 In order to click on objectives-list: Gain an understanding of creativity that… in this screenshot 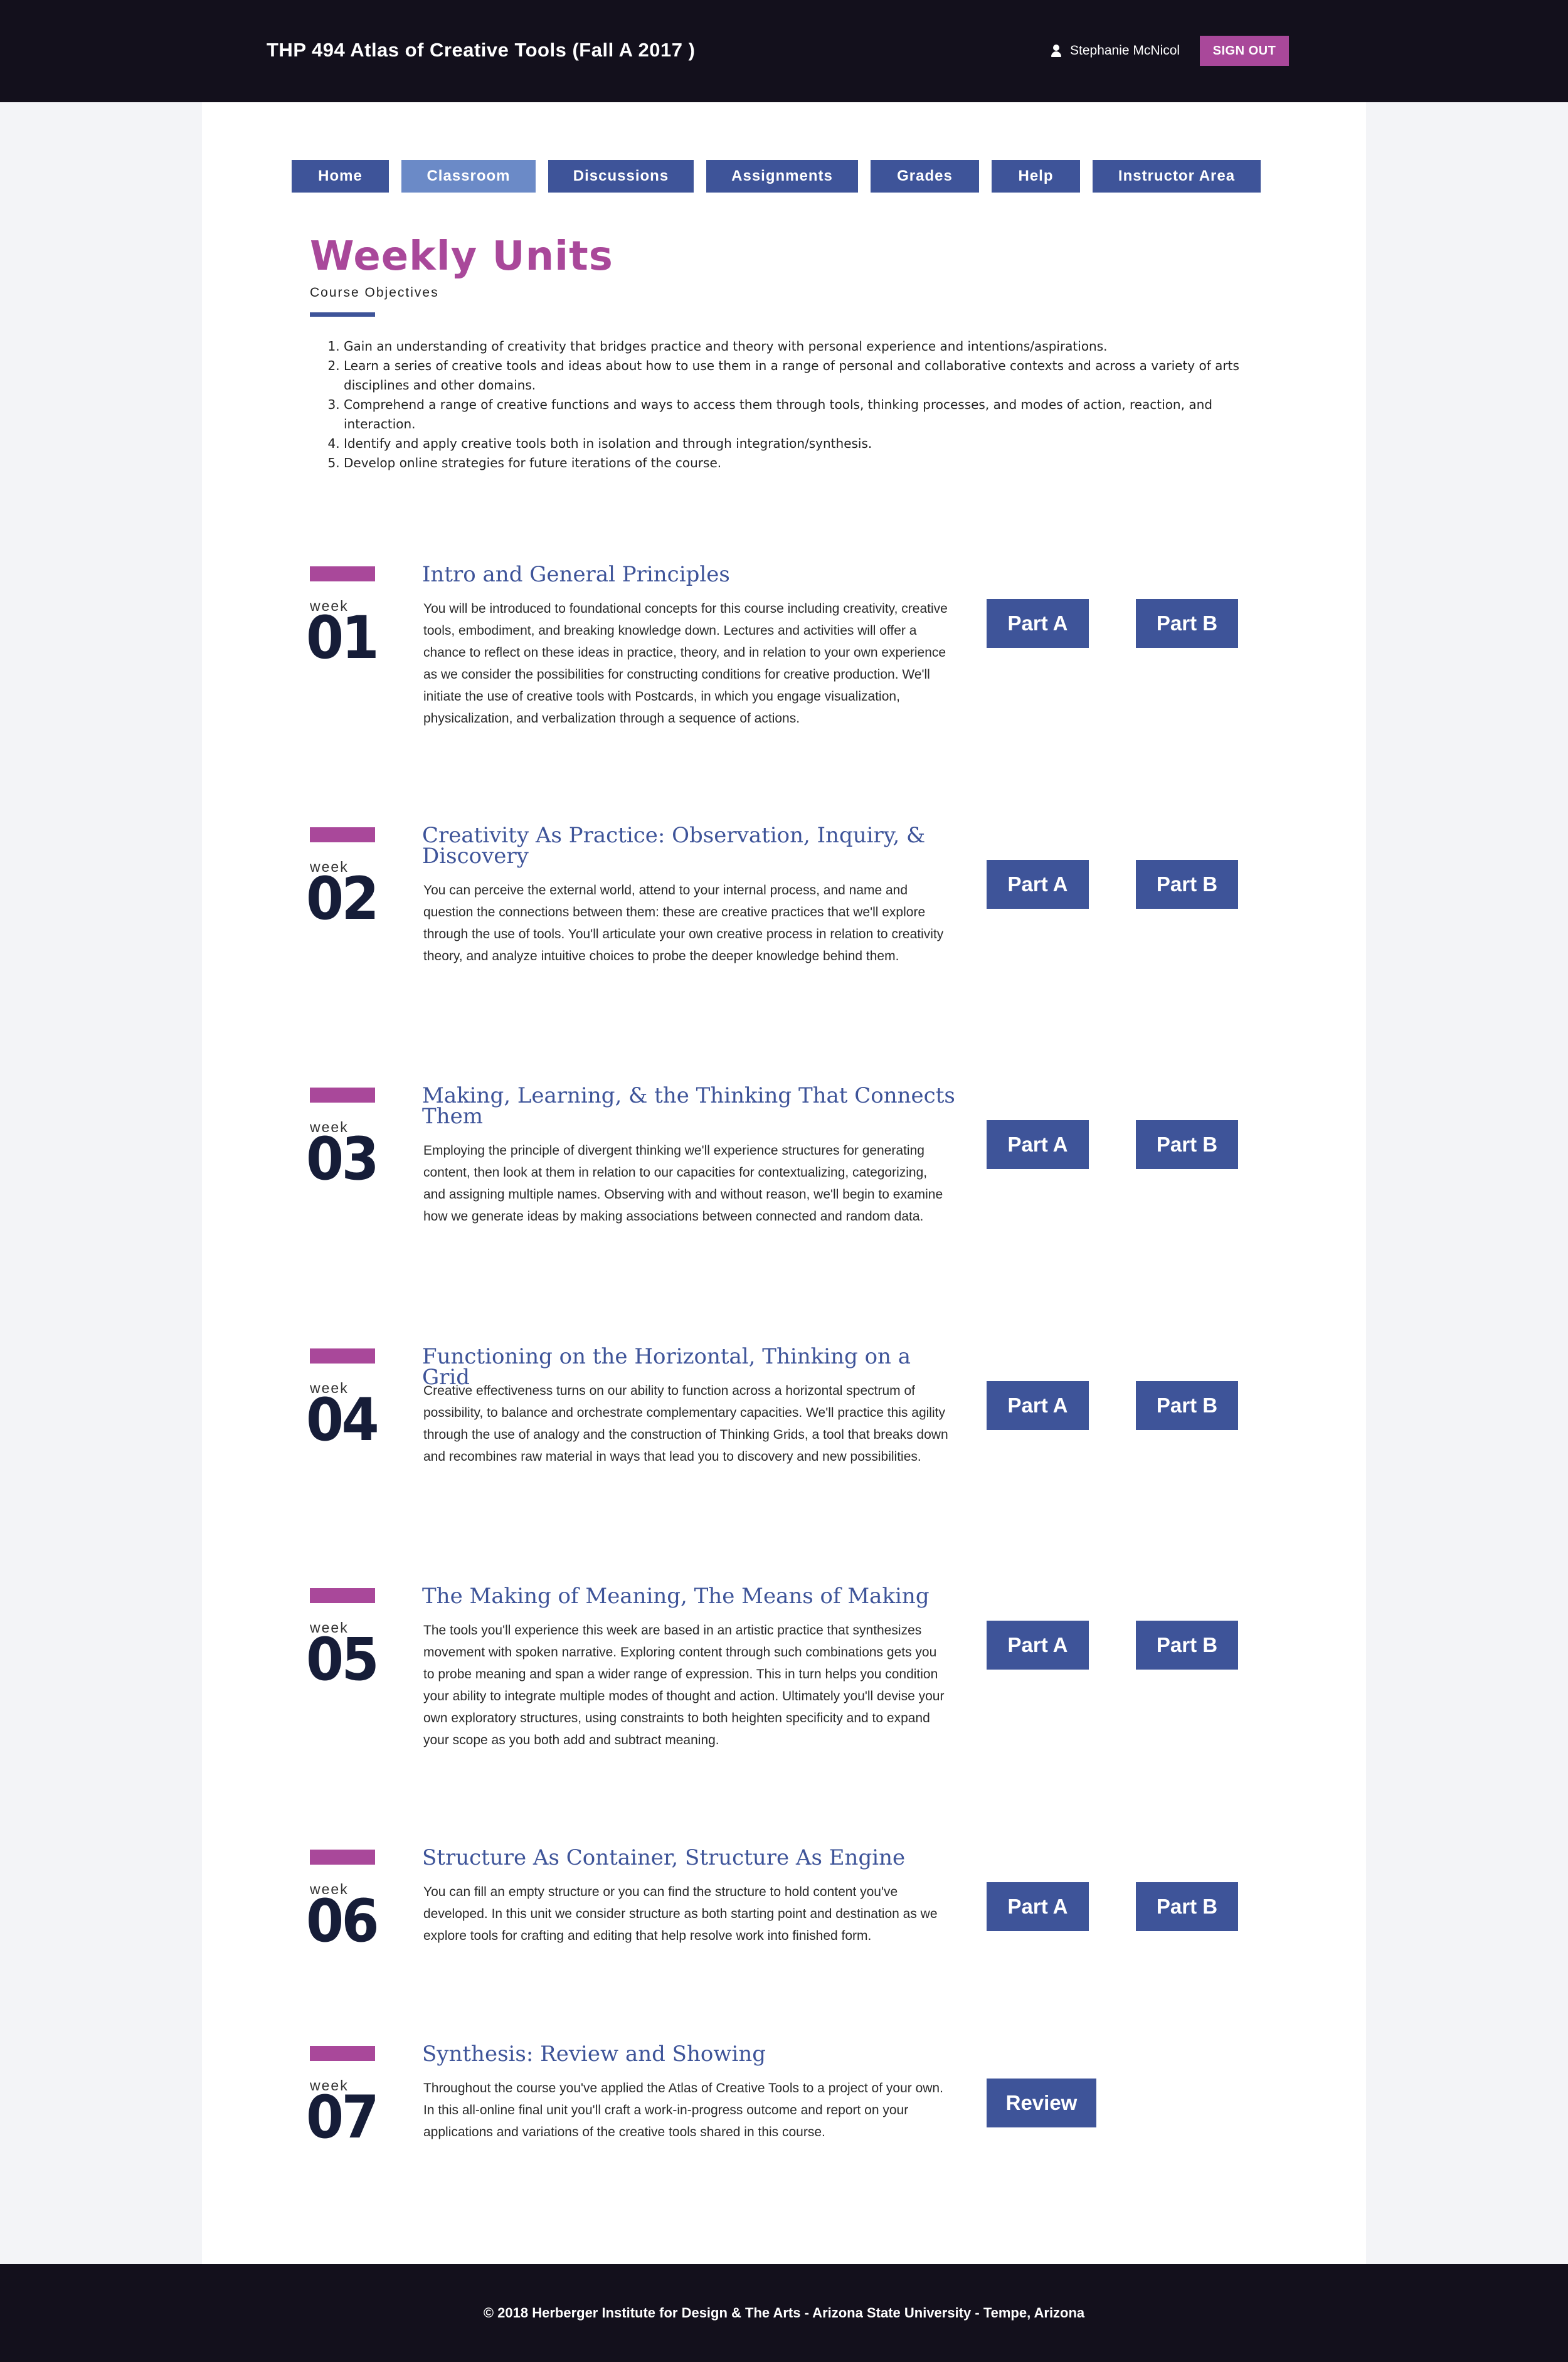, I will do `click(783, 405)`.